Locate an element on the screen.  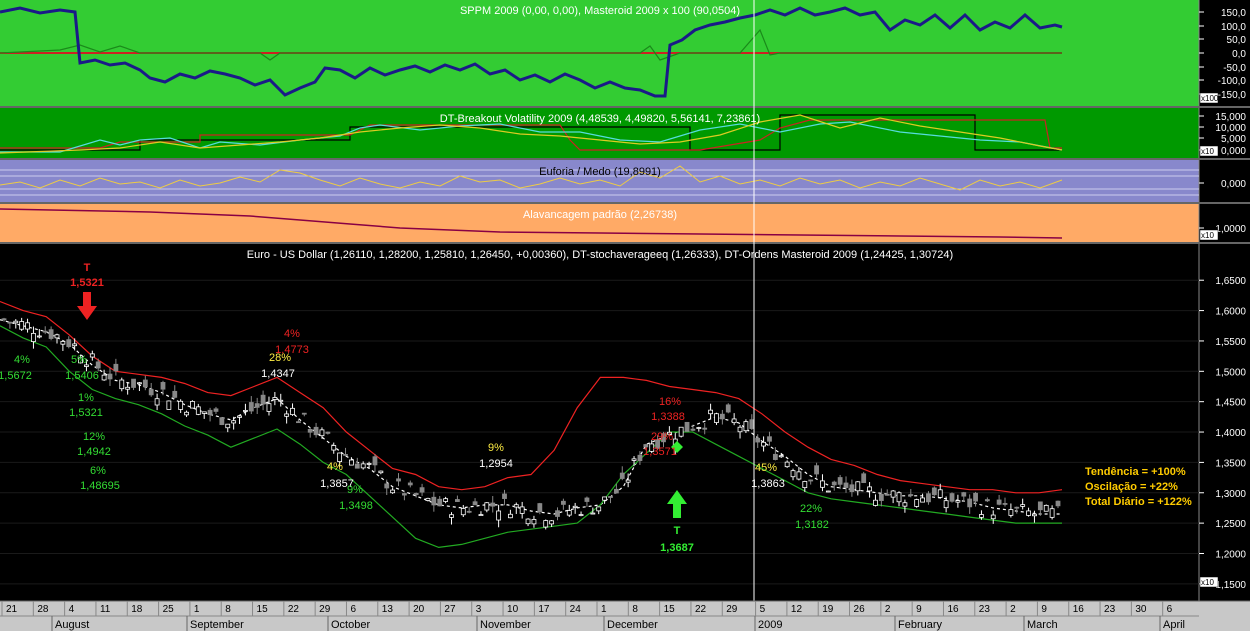
x-month-label: February is located at coordinates (920, 625).